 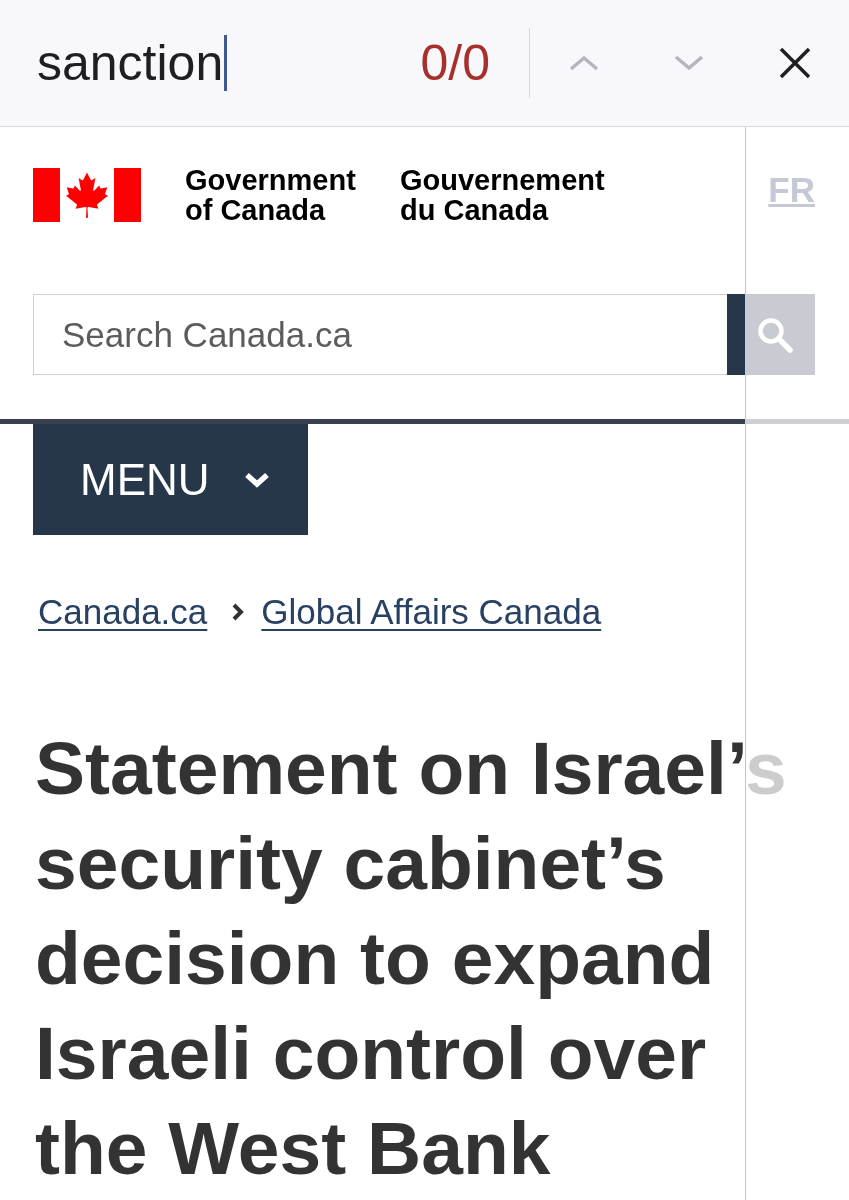 What do you see at coordinates (170, 479) in the screenshot?
I see `menu-button: MENU` at bounding box center [170, 479].